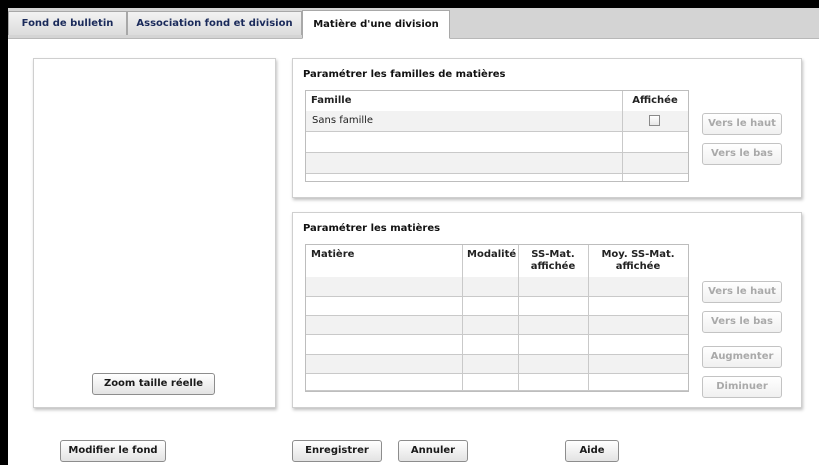 The image size is (819, 465). What do you see at coordinates (497, 101) in the screenshot?
I see `familles-table-header: Famille Affichée` at bounding box center [497, 101].